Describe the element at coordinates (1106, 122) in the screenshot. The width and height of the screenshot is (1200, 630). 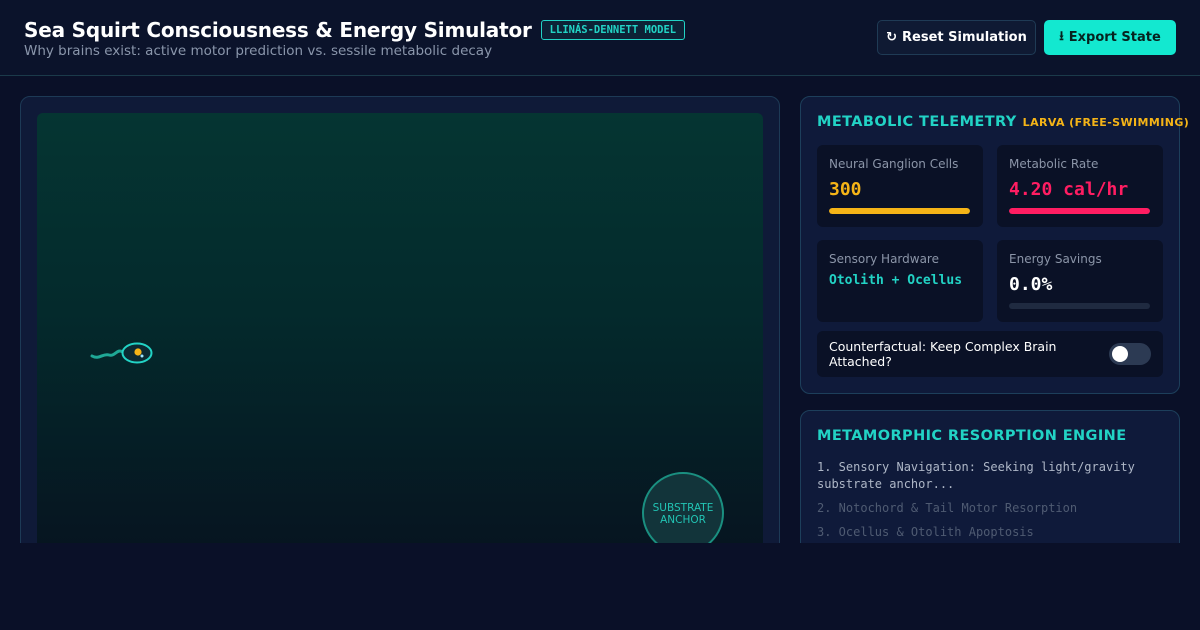
I see `life-stage-label: LARVA (FREE-SWIMMING)` at that location.